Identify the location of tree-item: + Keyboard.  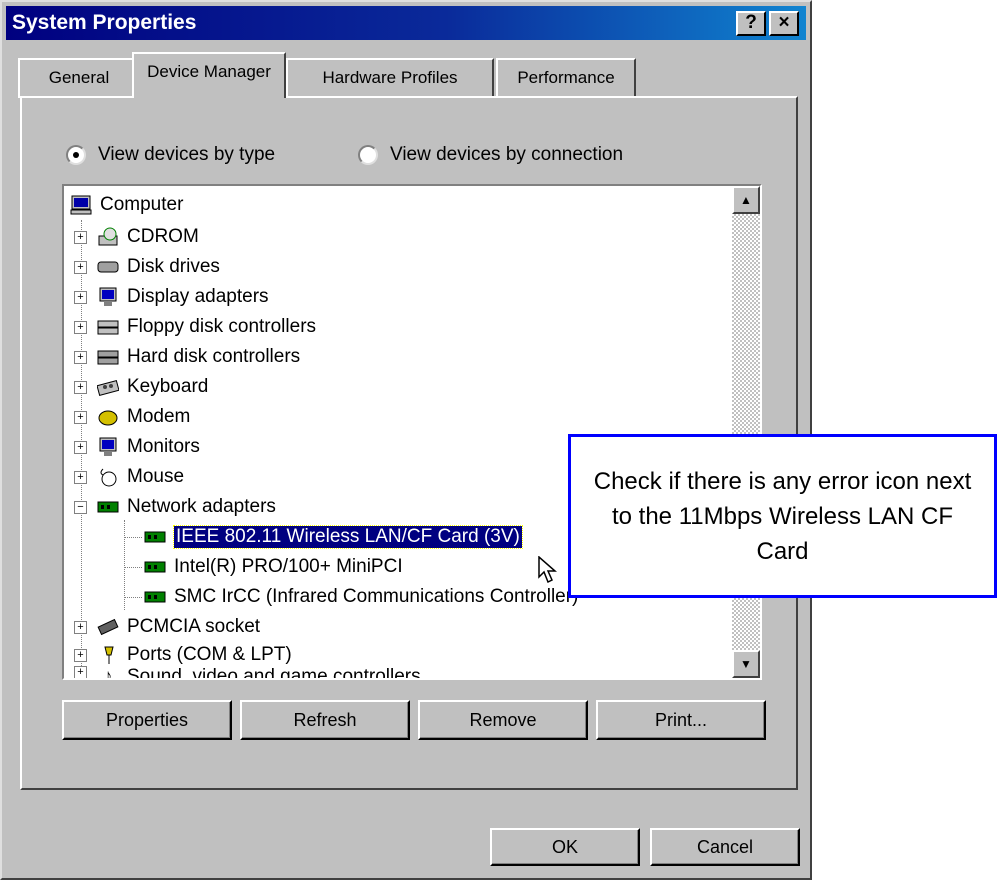
(141, 387).